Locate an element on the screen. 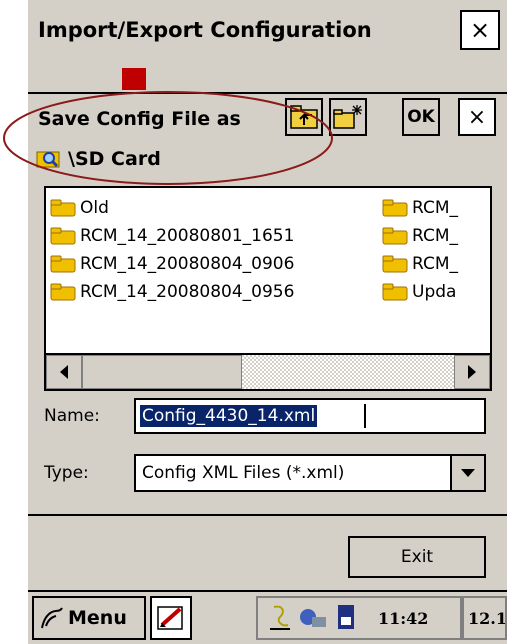  name-field: Config_4430_14.xml is located at coordinates (310, 416).